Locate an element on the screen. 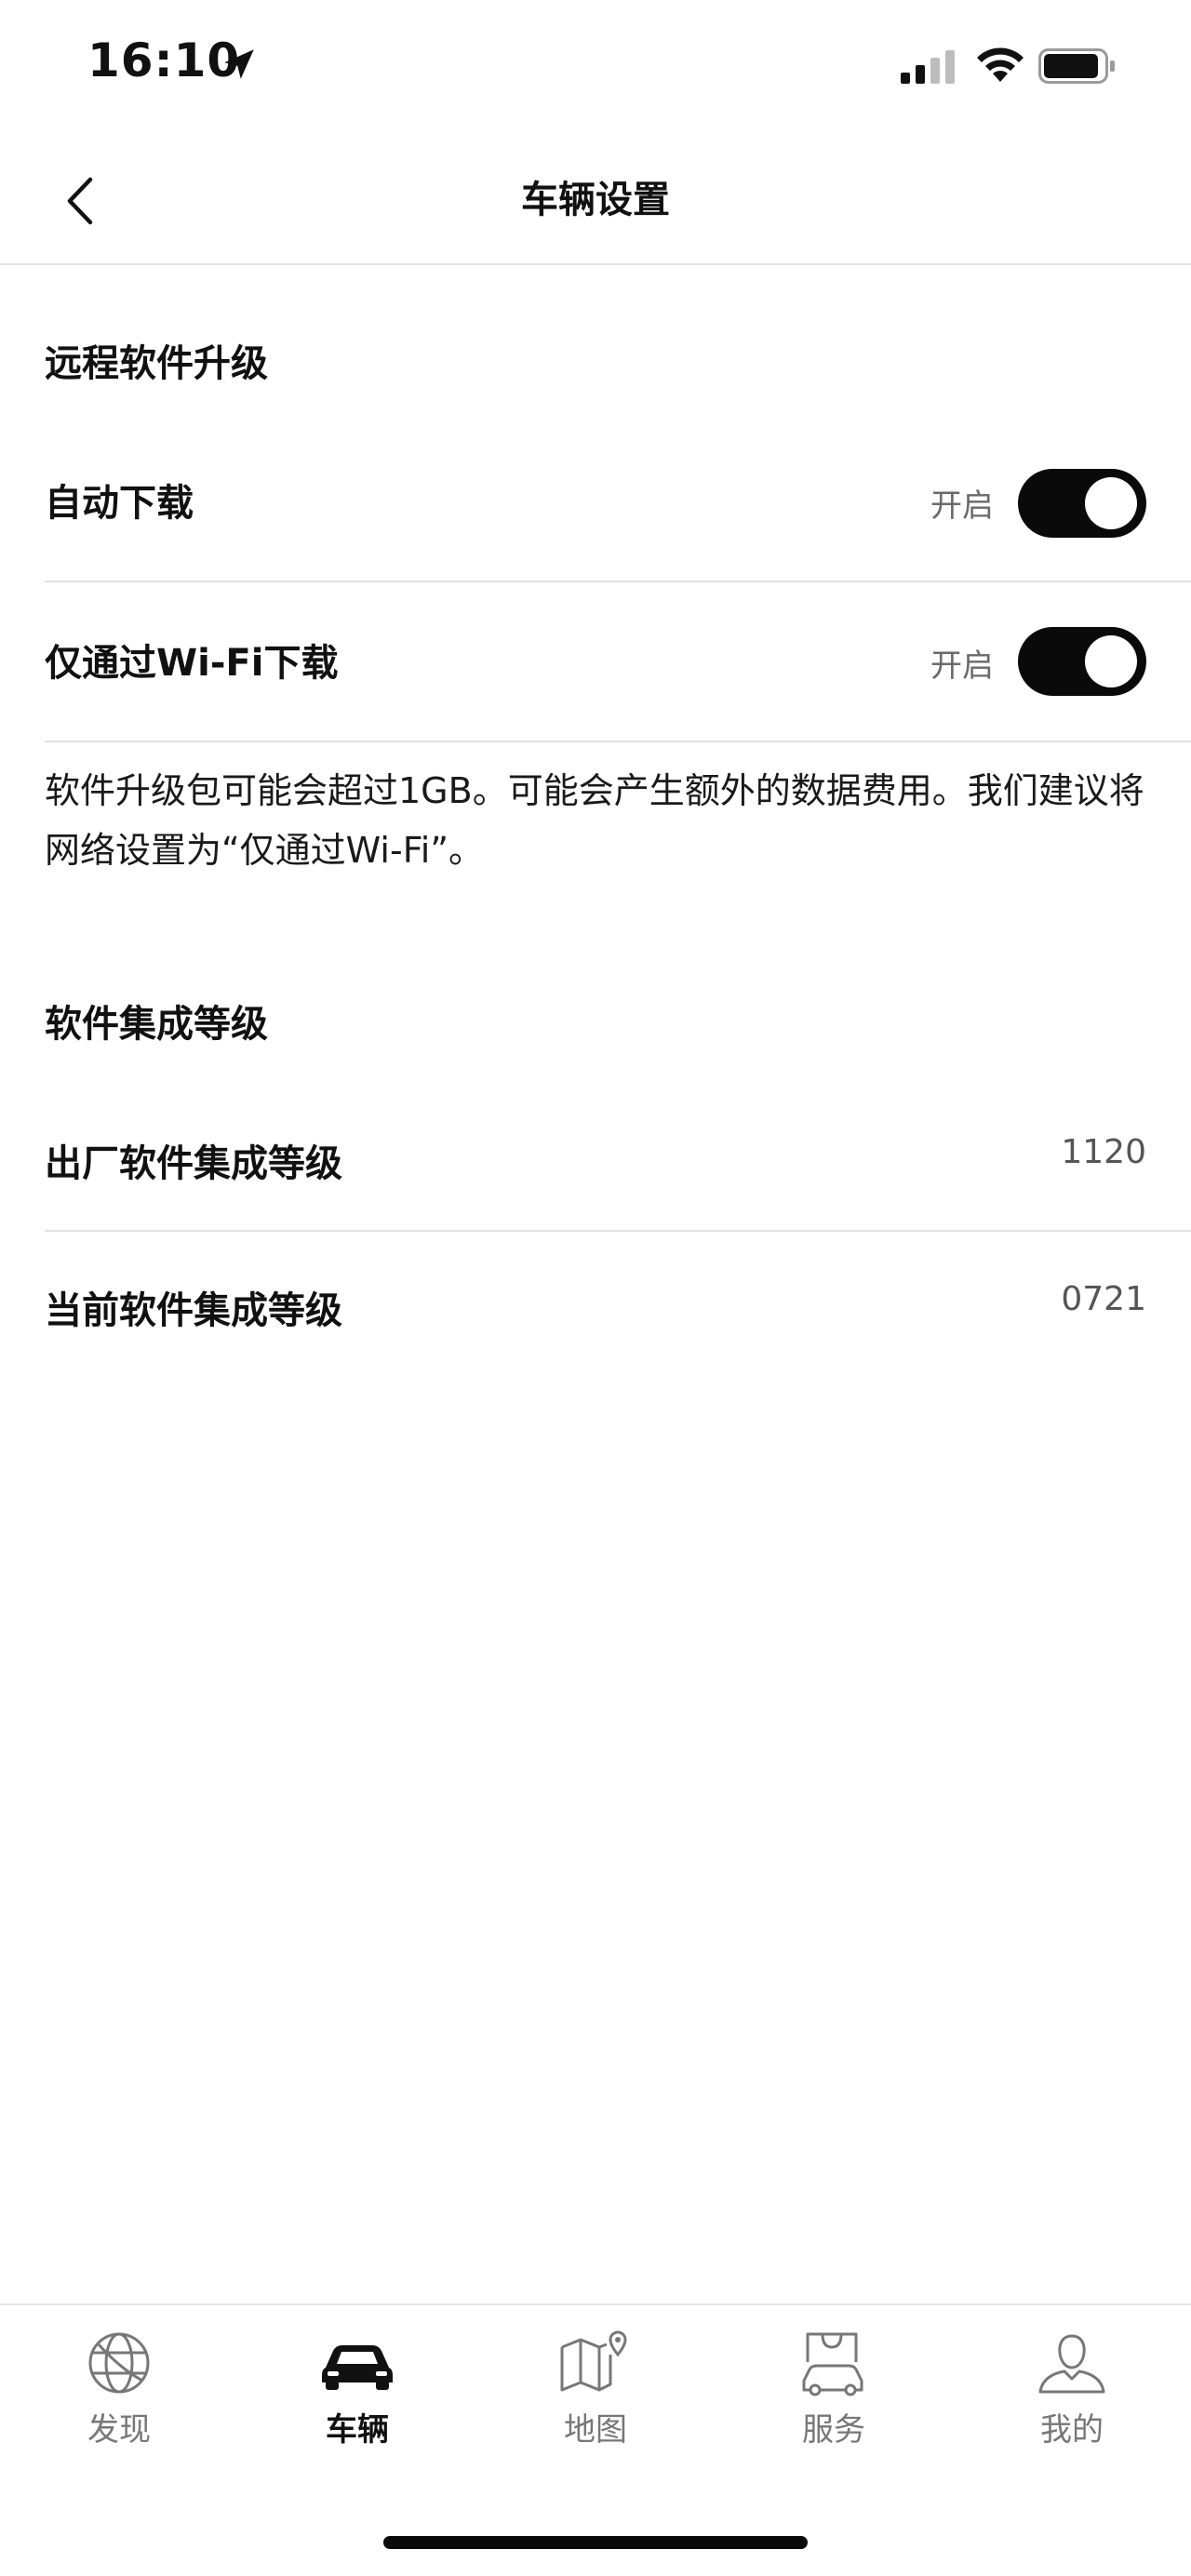 This screenshot has height=2576, width=1191. tab-label: 服务 is located at coordinates (833, 2430).